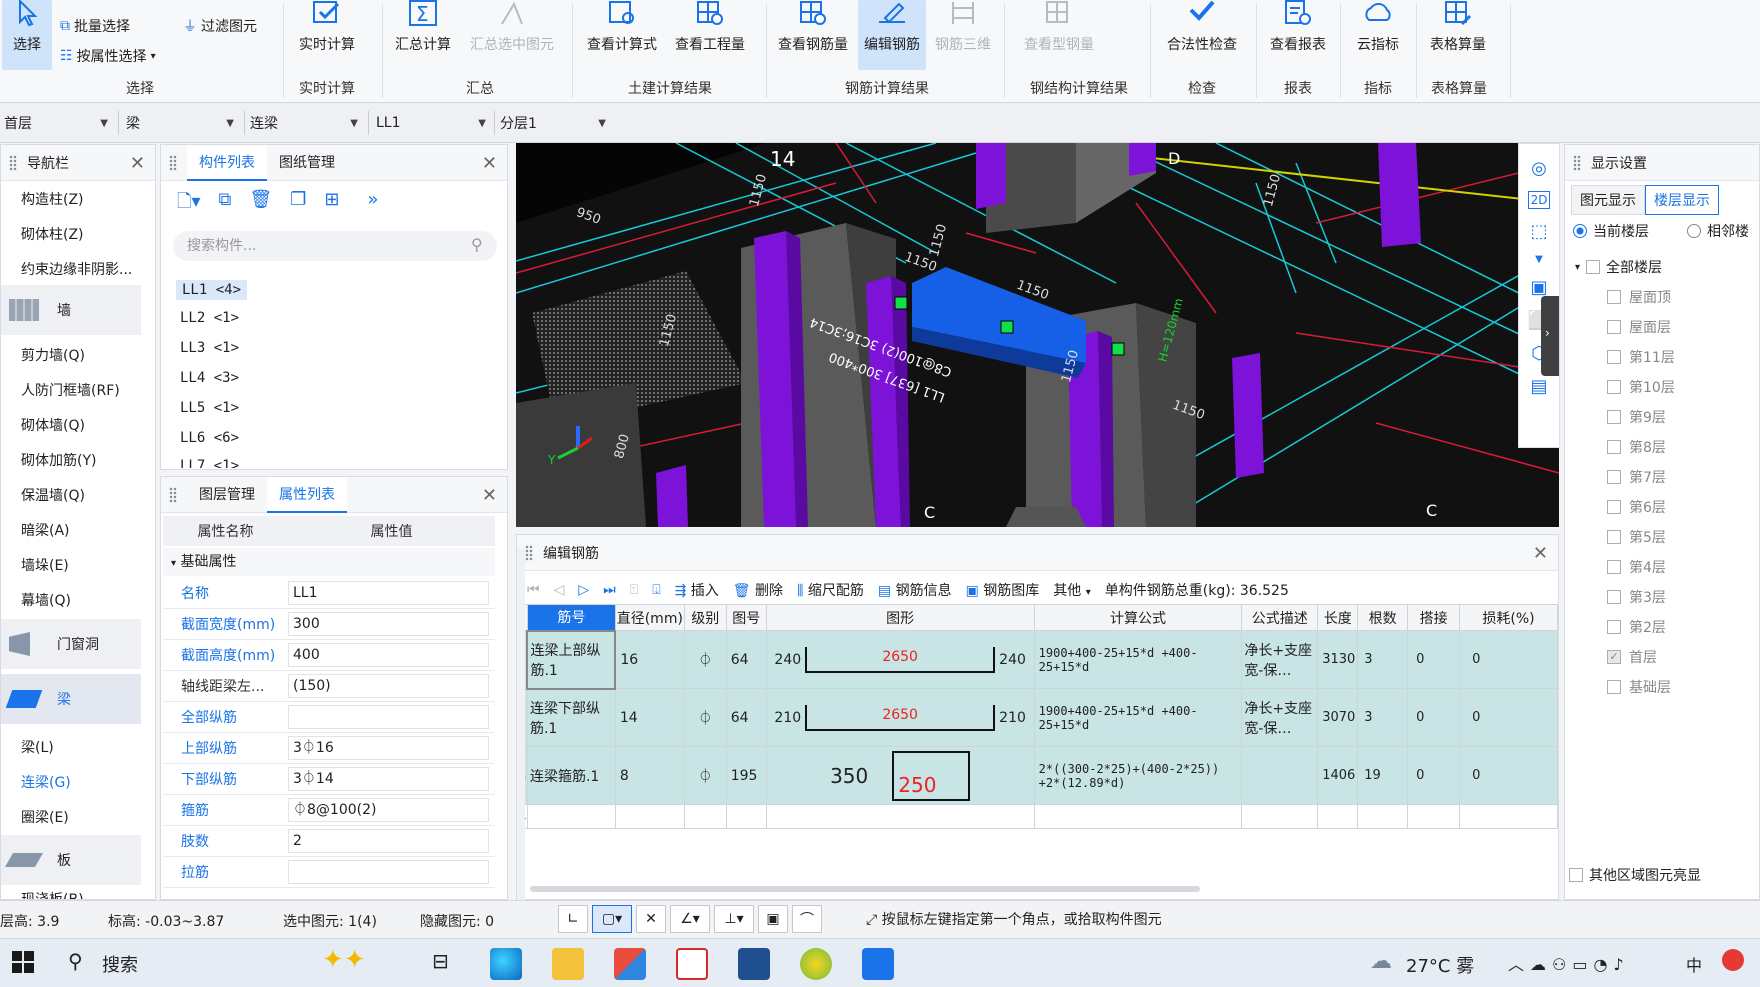 The image size is (1760, 987). I want to click on count-cell: 19, so click(1383, 775).